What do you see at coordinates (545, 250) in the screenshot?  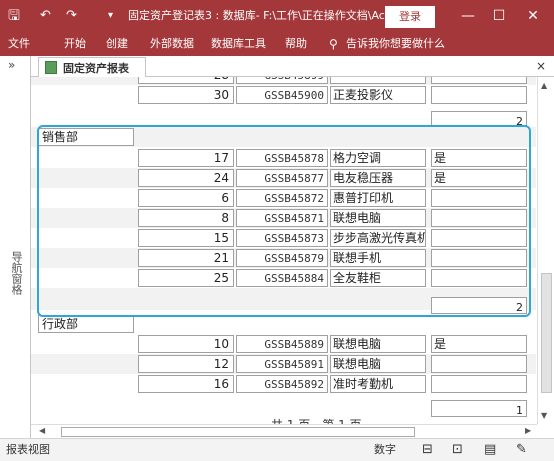 I see `vertical-scrollbar: ▲ ▼` at bounding box center [545, 250].